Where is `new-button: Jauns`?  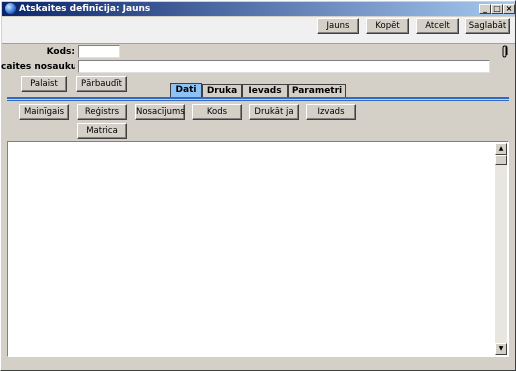 new-button: Jauns is located at coordinates (338, 26).